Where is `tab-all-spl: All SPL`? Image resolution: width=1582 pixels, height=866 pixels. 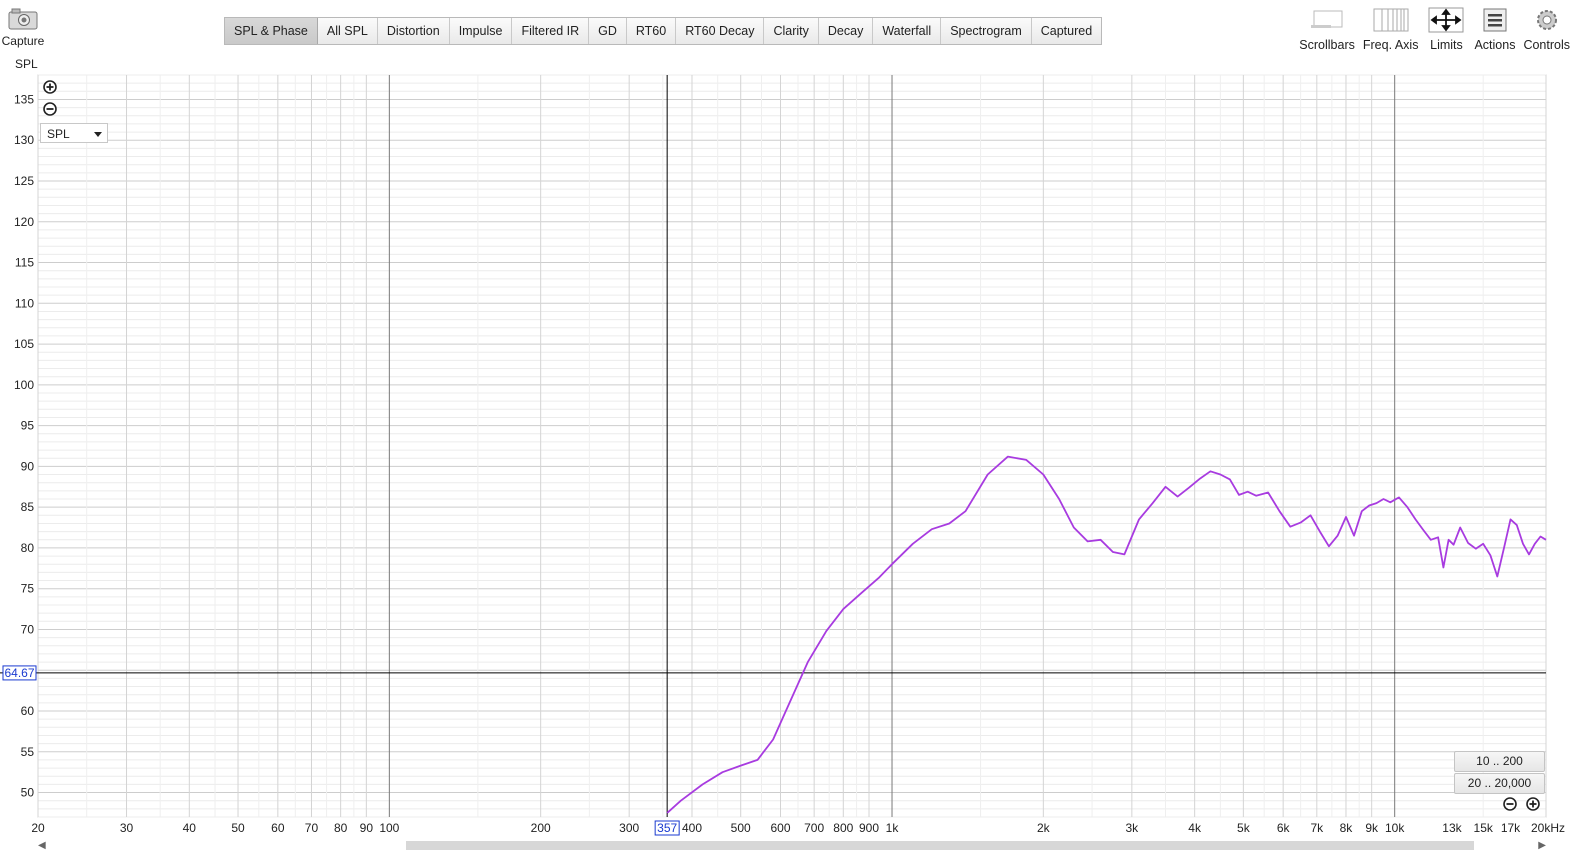 tab-all-spl: All SPL is located at coordinates (347, 31).